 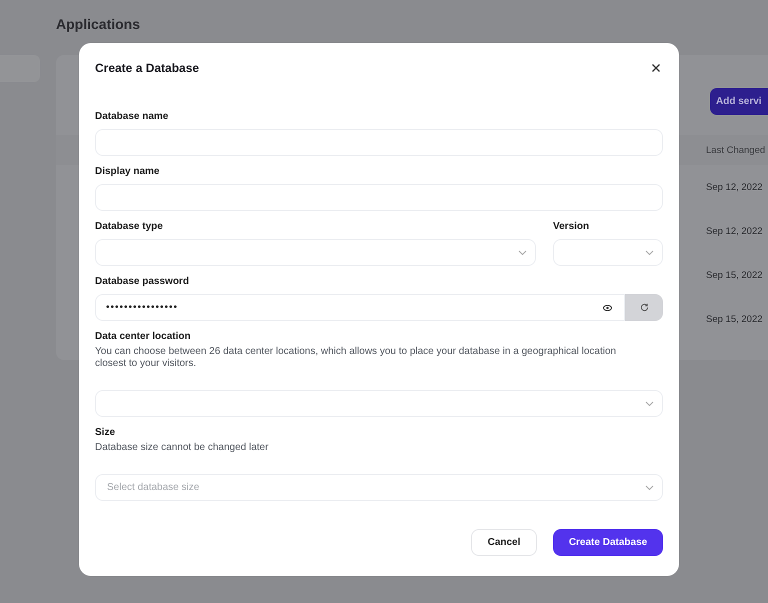 I want to click on create-button: Create Database, so click(x=608, y=542).